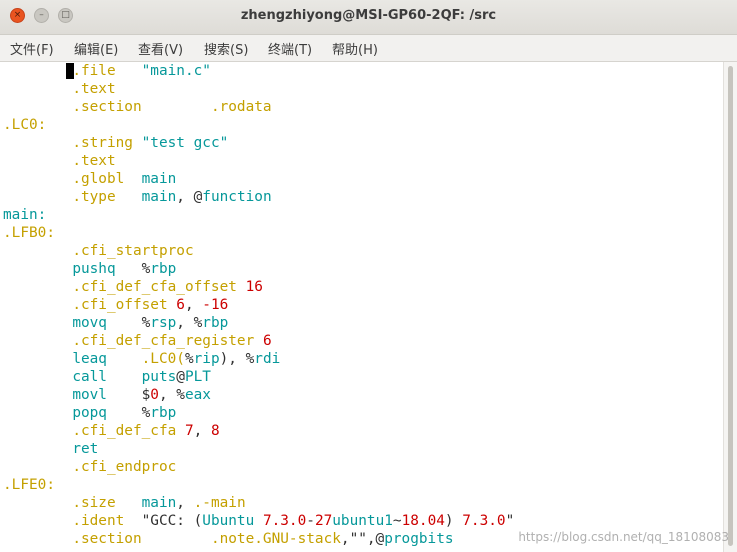 This screenshot has height=552, width=737. Describe the element at coordinates (163, 413) in the screenshot. I see `code-token: rbp` at that location.